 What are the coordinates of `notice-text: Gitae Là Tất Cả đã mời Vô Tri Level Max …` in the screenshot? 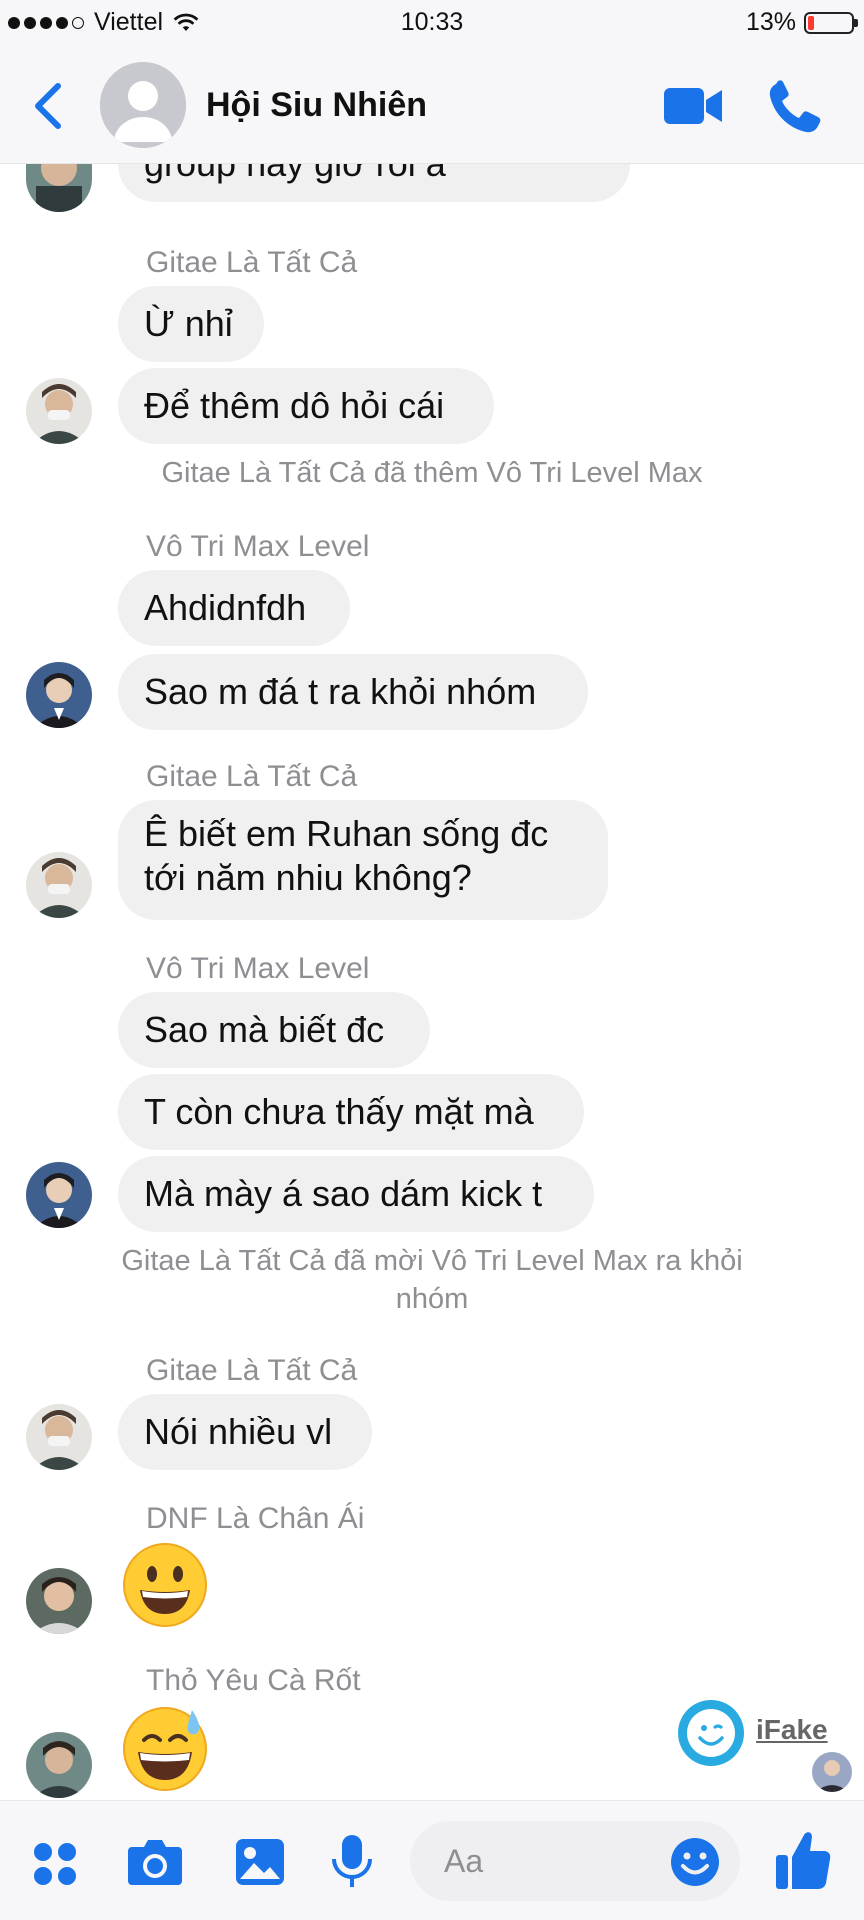 It's located at (432, 1261).